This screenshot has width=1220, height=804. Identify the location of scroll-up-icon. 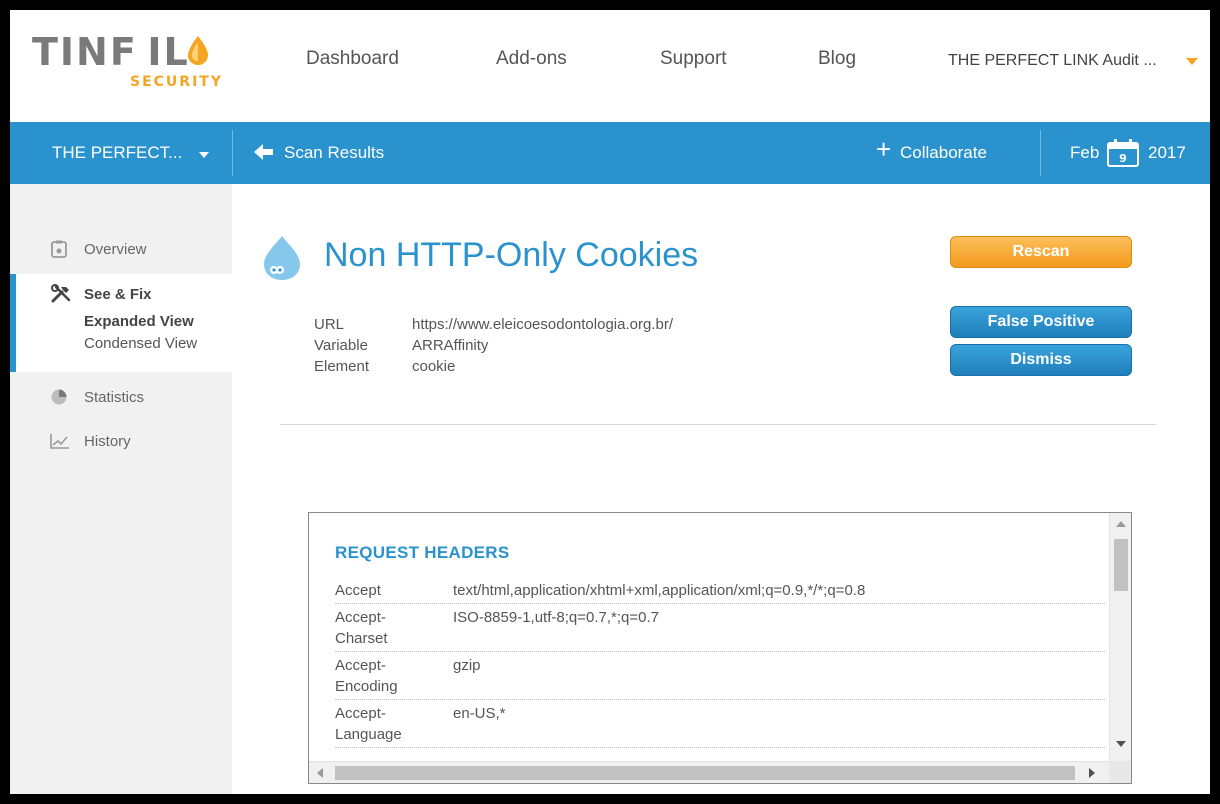
(1121, 524).